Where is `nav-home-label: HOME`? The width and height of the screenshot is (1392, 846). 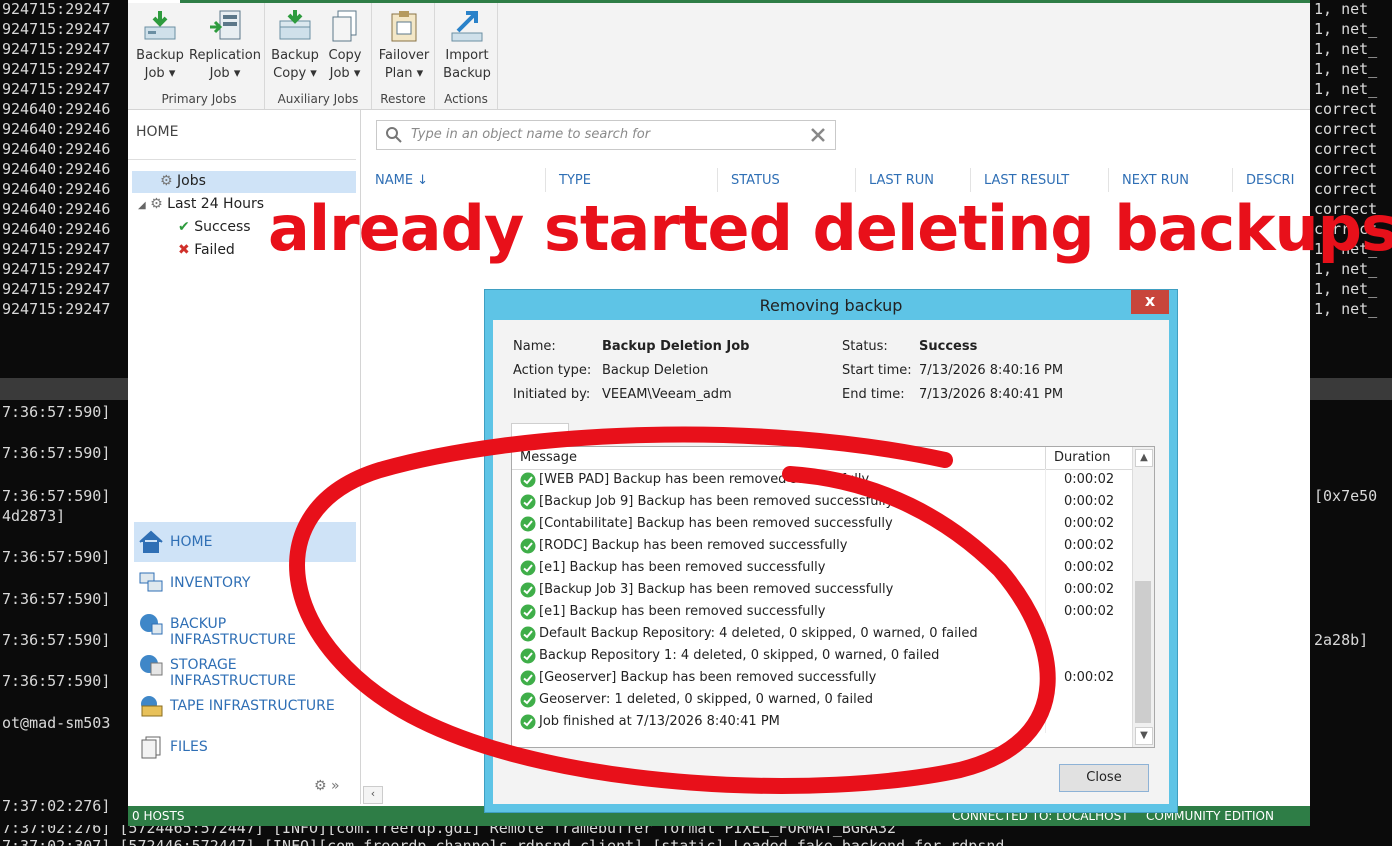 nav-home-label: HOME is located at coordinates (191, 542).